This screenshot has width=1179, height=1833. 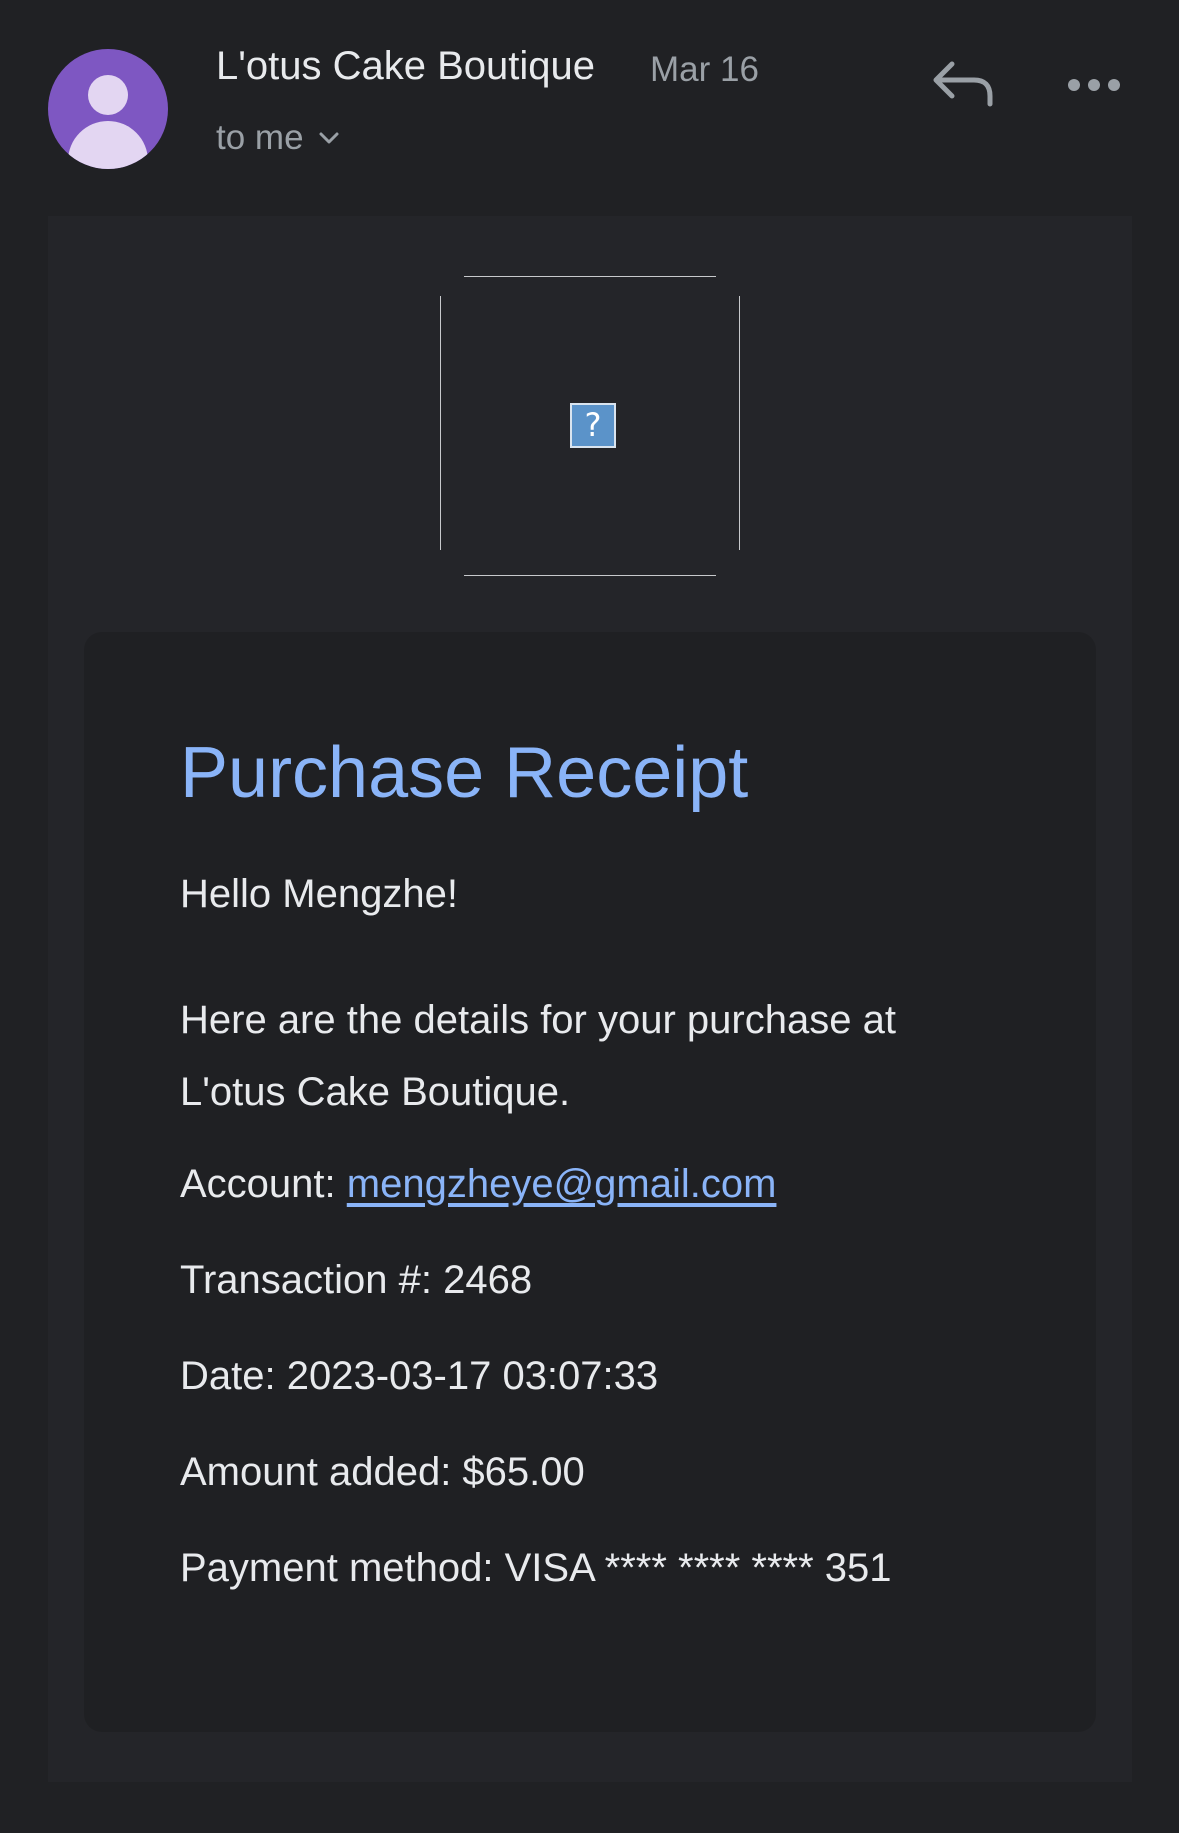 I want to click on payment-label: Payment method:, so click(x=342, y=1568).